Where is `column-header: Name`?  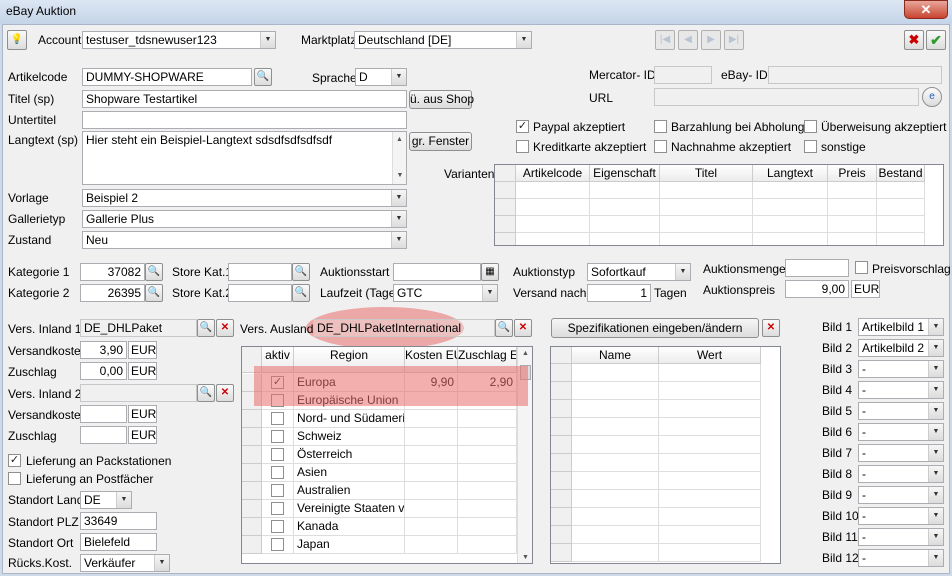 column-header: Name is located at coordinates (615, 355).